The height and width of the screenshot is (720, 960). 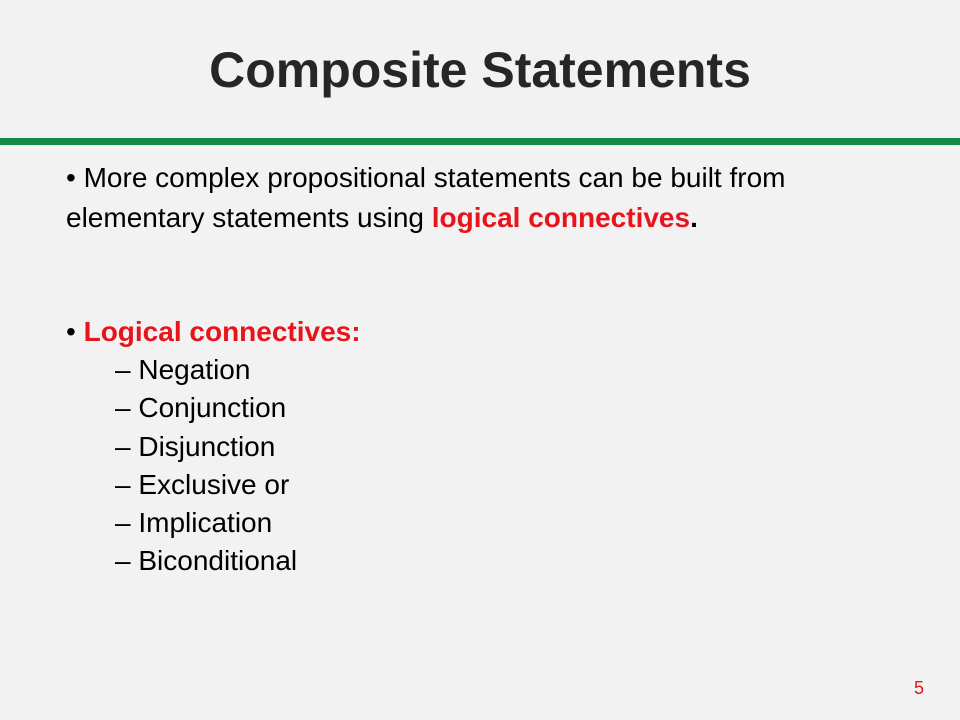 What do you see at coordinates (480, 141) in the screenshot?
I see `title-divider` at bounding box center [480, 141].